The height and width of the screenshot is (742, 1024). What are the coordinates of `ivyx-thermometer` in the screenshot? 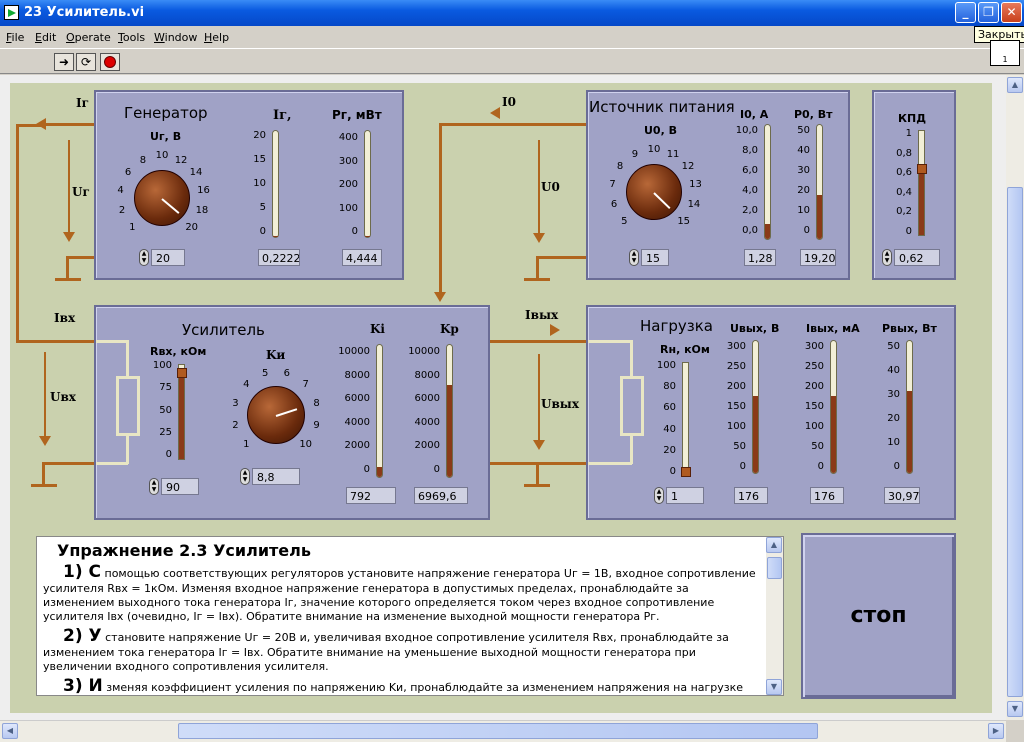 It's located at (833, 407).